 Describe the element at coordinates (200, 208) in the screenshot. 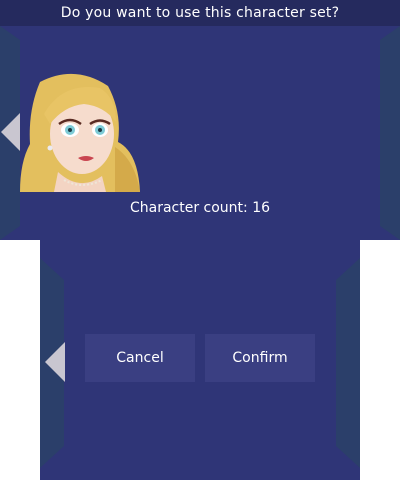

I see `character-count-label: Character count: 16` at that location.